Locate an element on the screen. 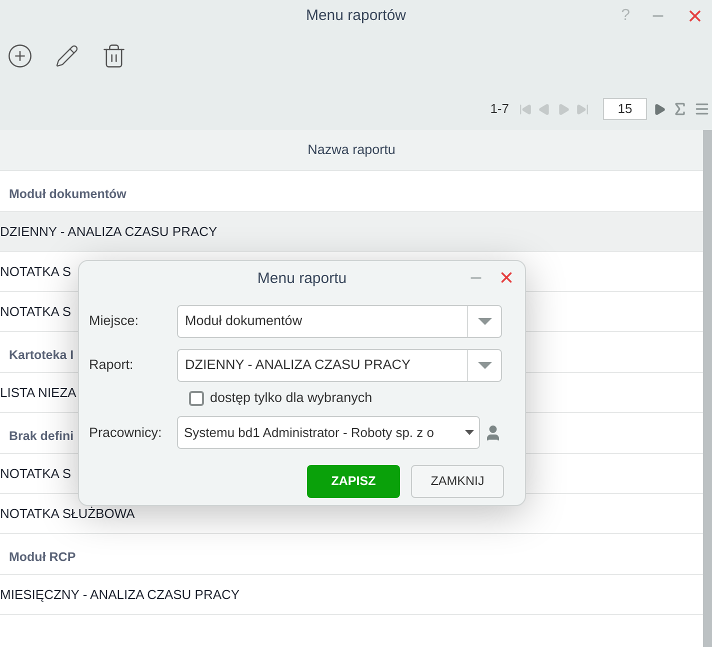 The height and width of the screenshot is (647, 712). page-range: 1-7 is located at coordinates (499, 109).